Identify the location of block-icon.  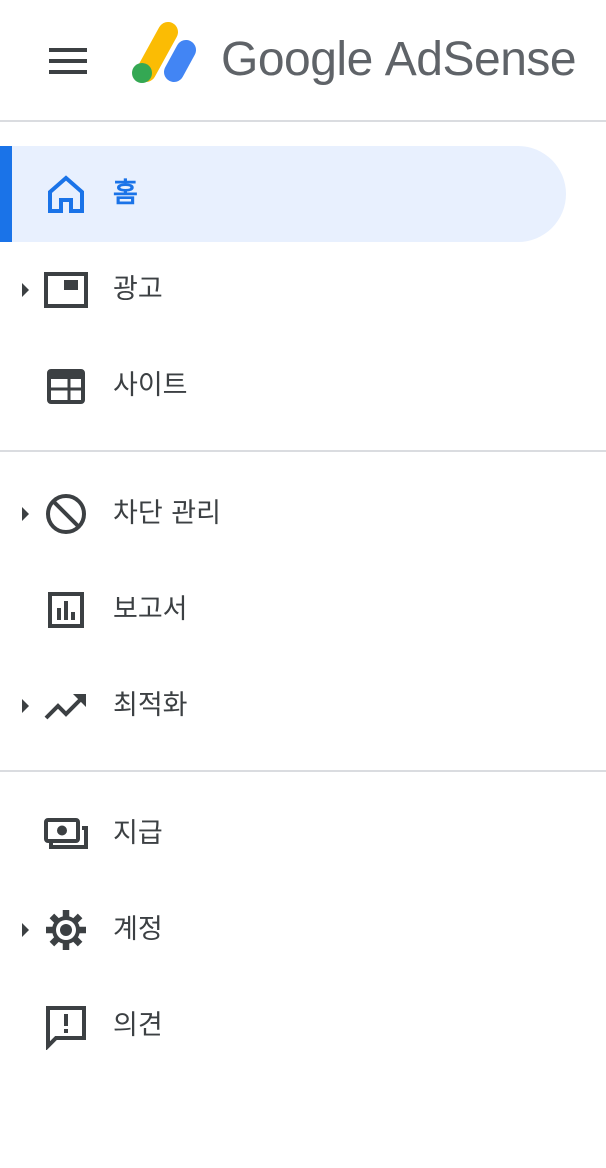
(66, 514).